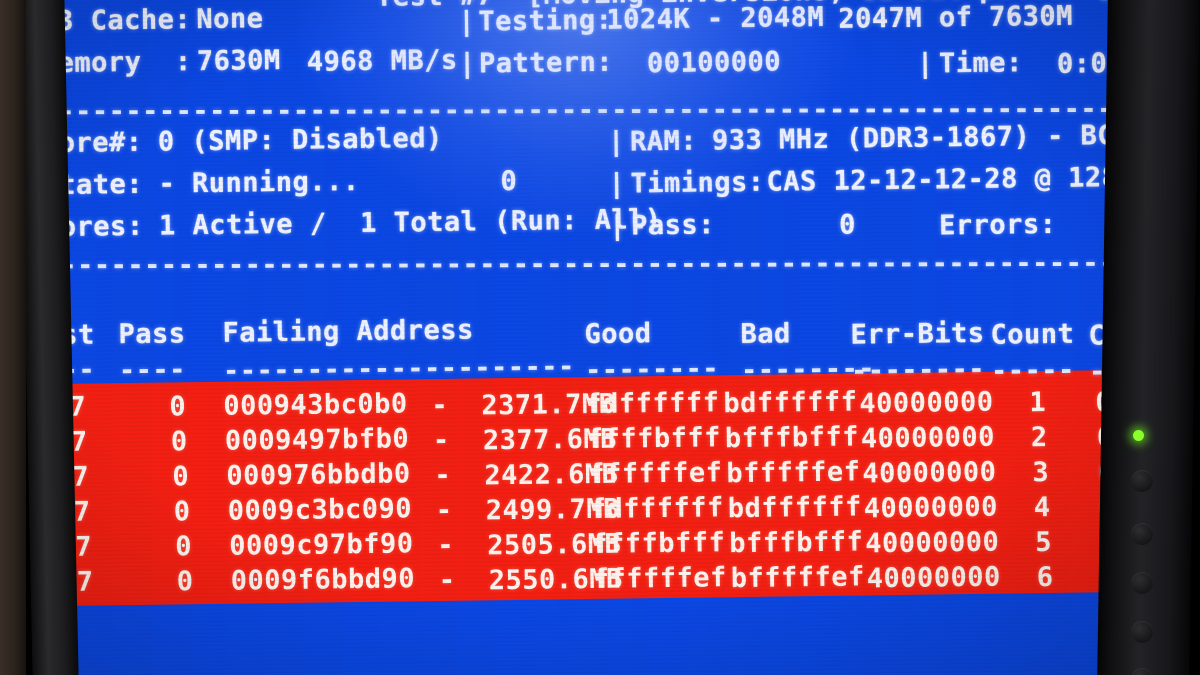  I want to click on testing-progress: 2047M of 7630M, so click(956, 17).